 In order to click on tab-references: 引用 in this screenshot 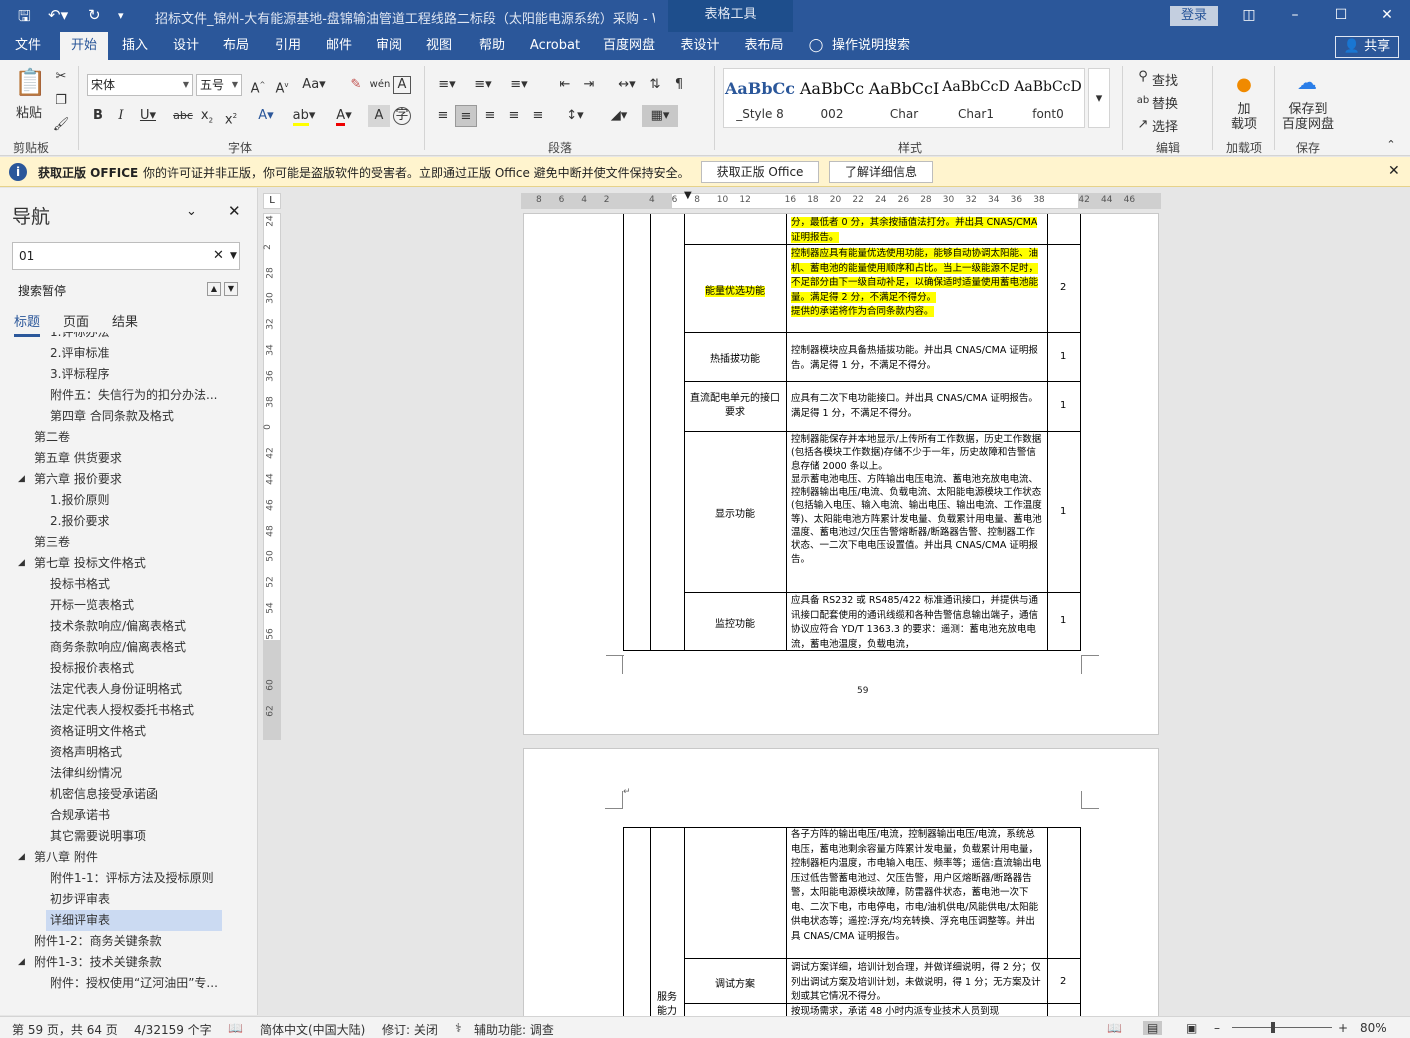, I will do `click(288, 46)`.